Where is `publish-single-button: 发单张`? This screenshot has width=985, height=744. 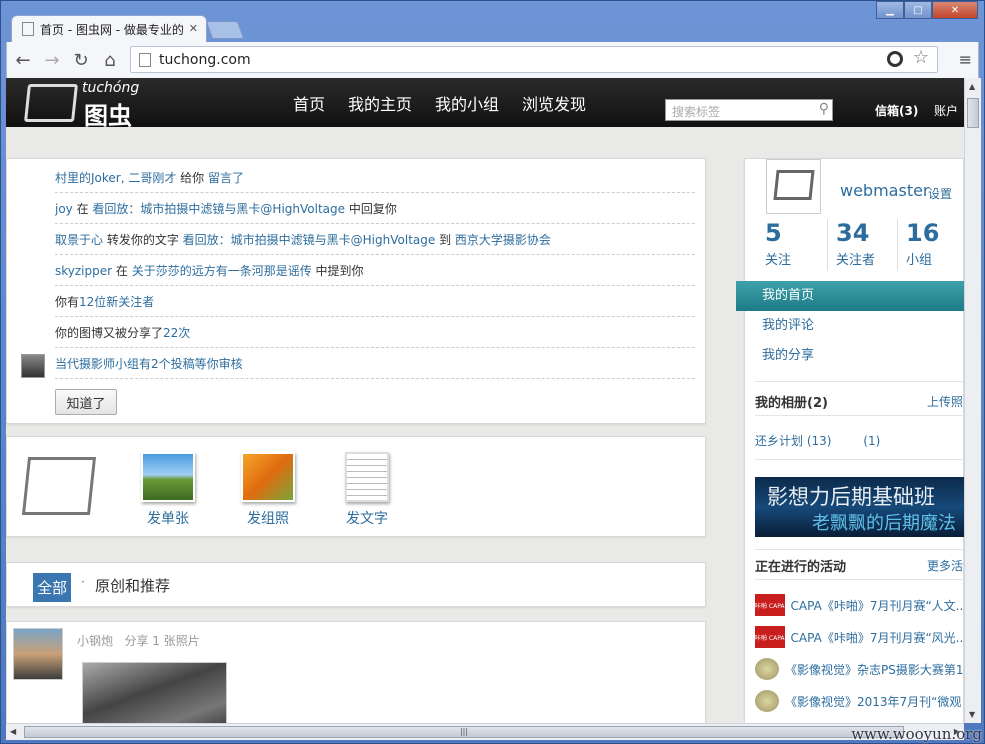
publish-single-button: 发单张 is located at coordinates (168, 490).